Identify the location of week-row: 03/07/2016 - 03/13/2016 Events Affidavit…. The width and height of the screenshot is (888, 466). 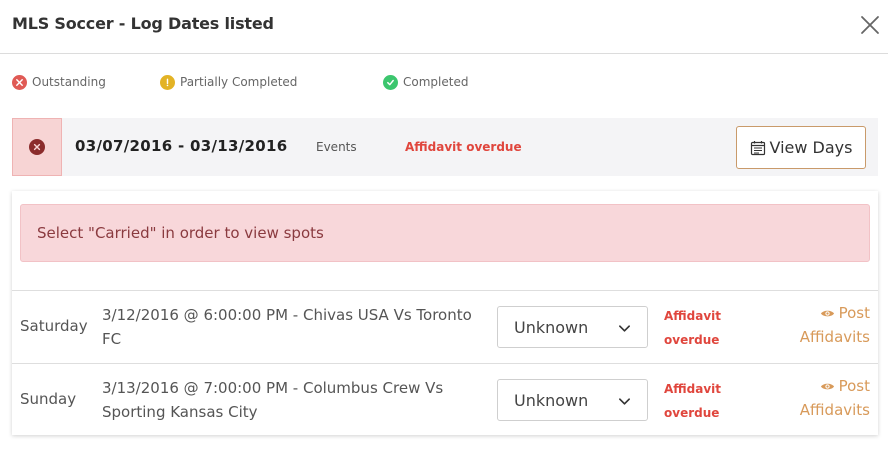
(445, 147).